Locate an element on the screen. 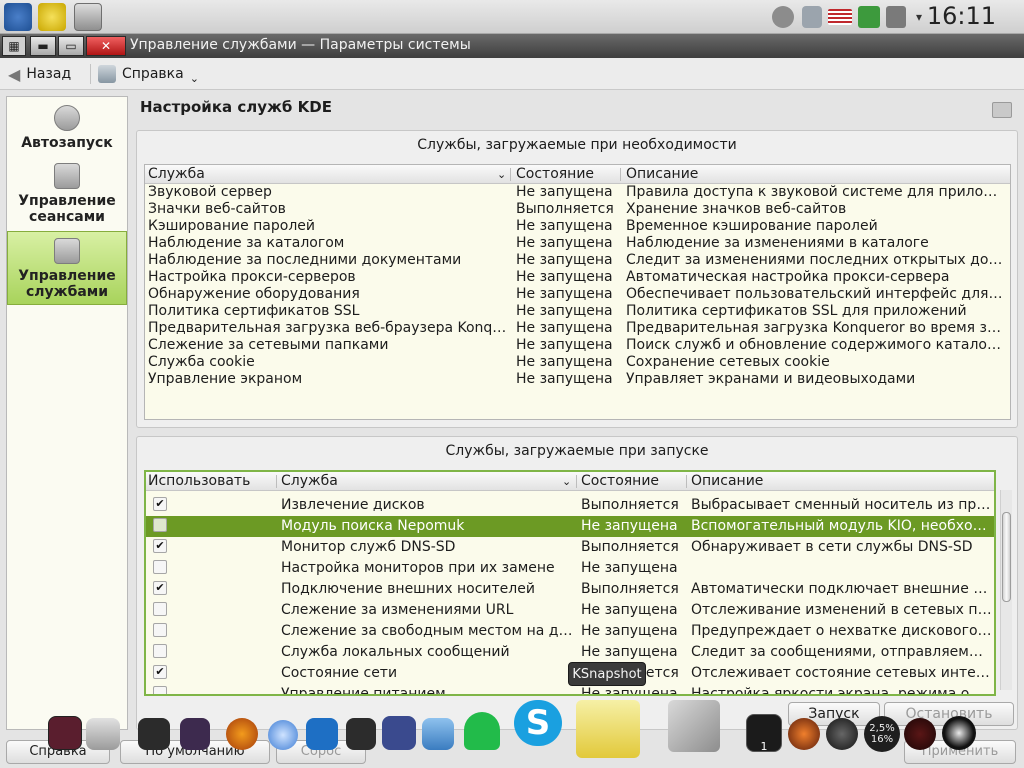 This screenshot has height=768, width=1024. clipboard-icon is located at coordinates (812, 17).